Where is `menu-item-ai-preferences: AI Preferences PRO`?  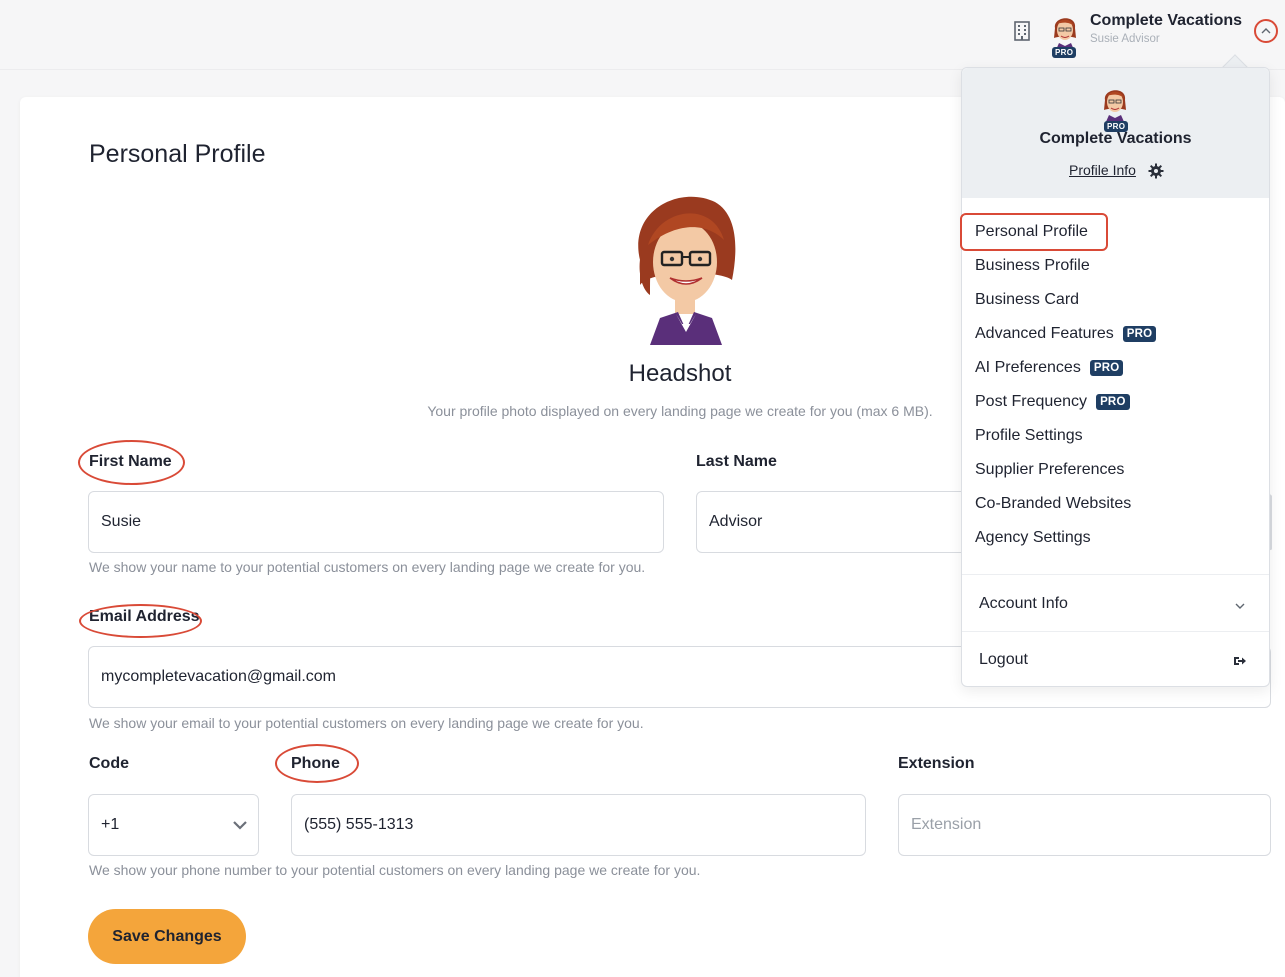 menu-item-ai-preferences: AI Preferences PRO is located at coordinates (1049, 368).